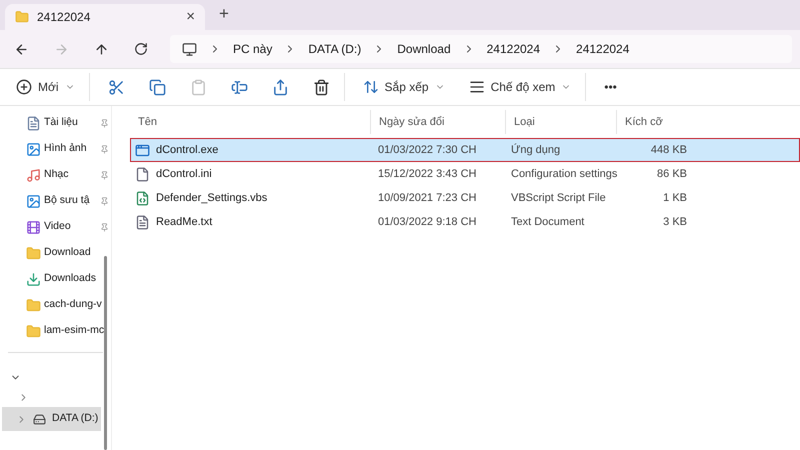 The height and width of the screenshot is (450, 800). What do you see at coordinates (55, 123) in the screenshot?
I see `sidebar-item: Tài liệu` at bounding box center [55, 123].